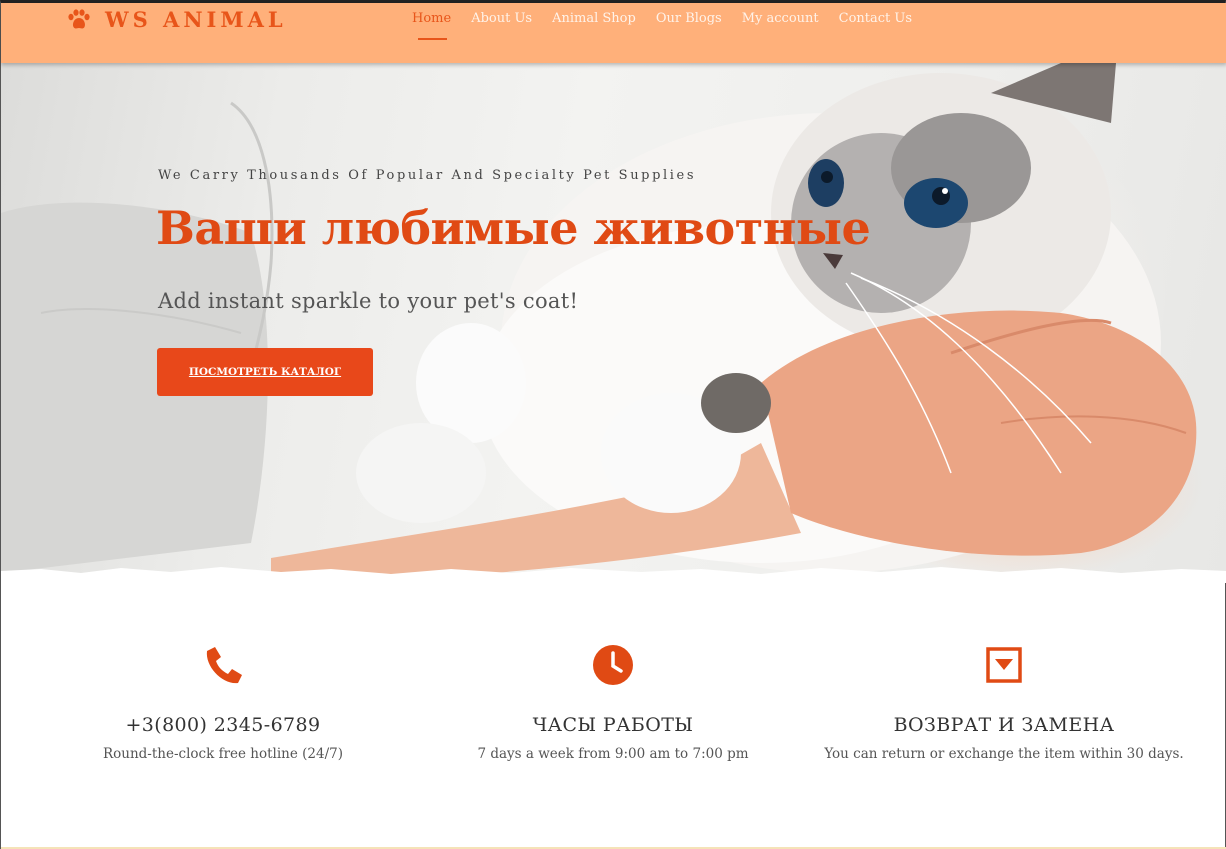 This screenshot has width=1226, height=849. Describe the element at coordinates (613, 754) in the screenshot. I see `hours-description: 7 days a week from 9:00 am to 7:00 pm` at that location.